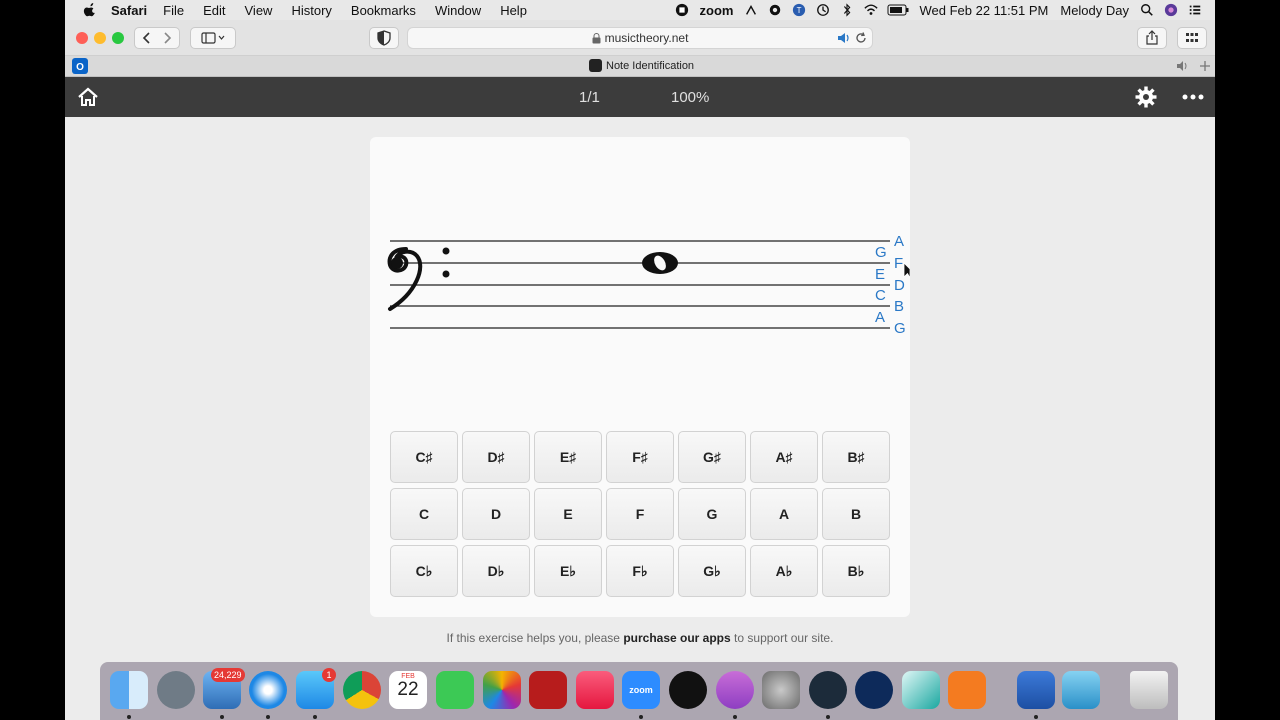 Image resolution: width=1280 pixels, height=720 pixels. What do you see at coordinates (502, 690) in the screenshot?
I see `photos-icon` at bounding box center [502, 690].